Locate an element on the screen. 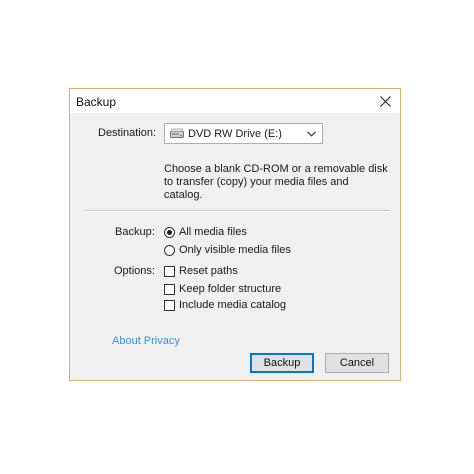 Image resolution: width=474 pixels, height=474 pixels. destination-label: Destination: is located at coordinates (127, 133).